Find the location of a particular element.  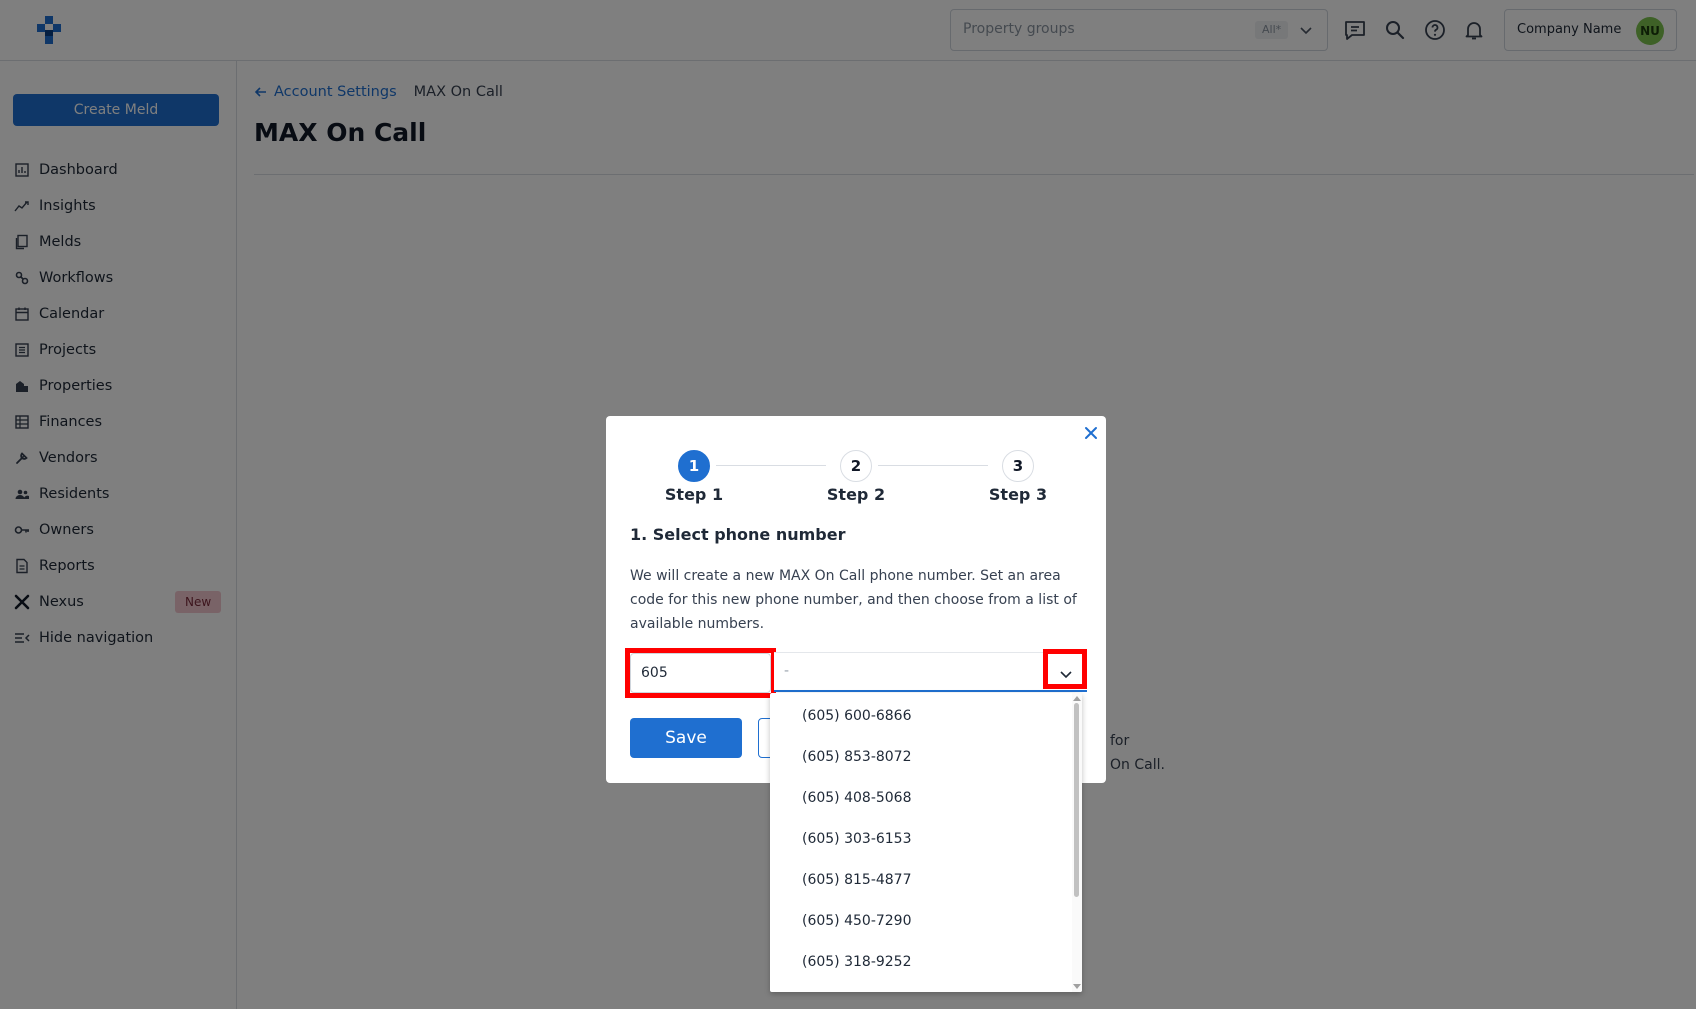

scroll-up-arrow-icon is located at coordinates (1077, 698).